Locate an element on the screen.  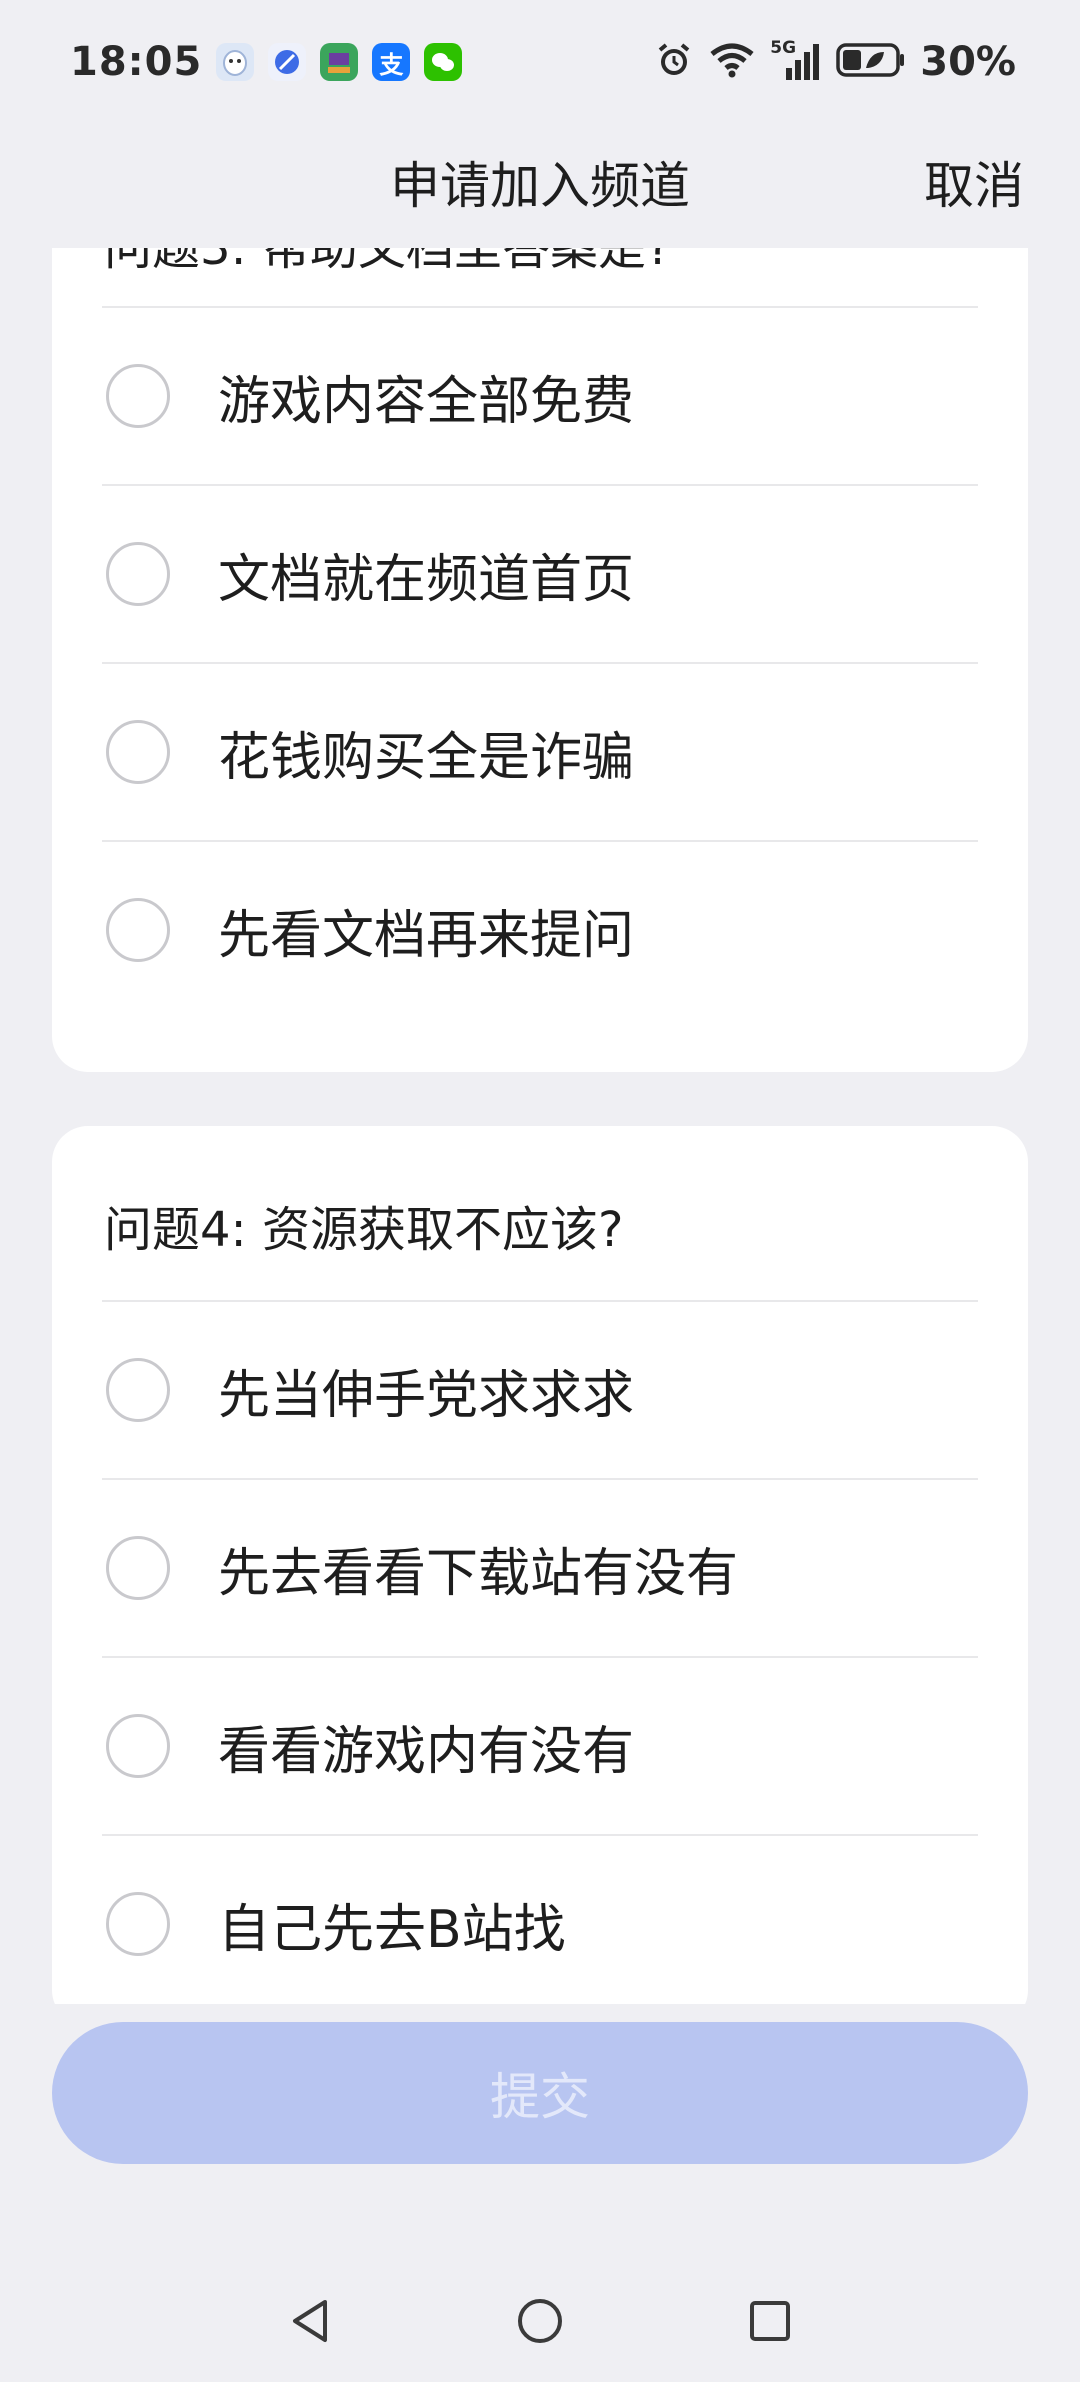
home-icon is located at coordinates (540, 2321).